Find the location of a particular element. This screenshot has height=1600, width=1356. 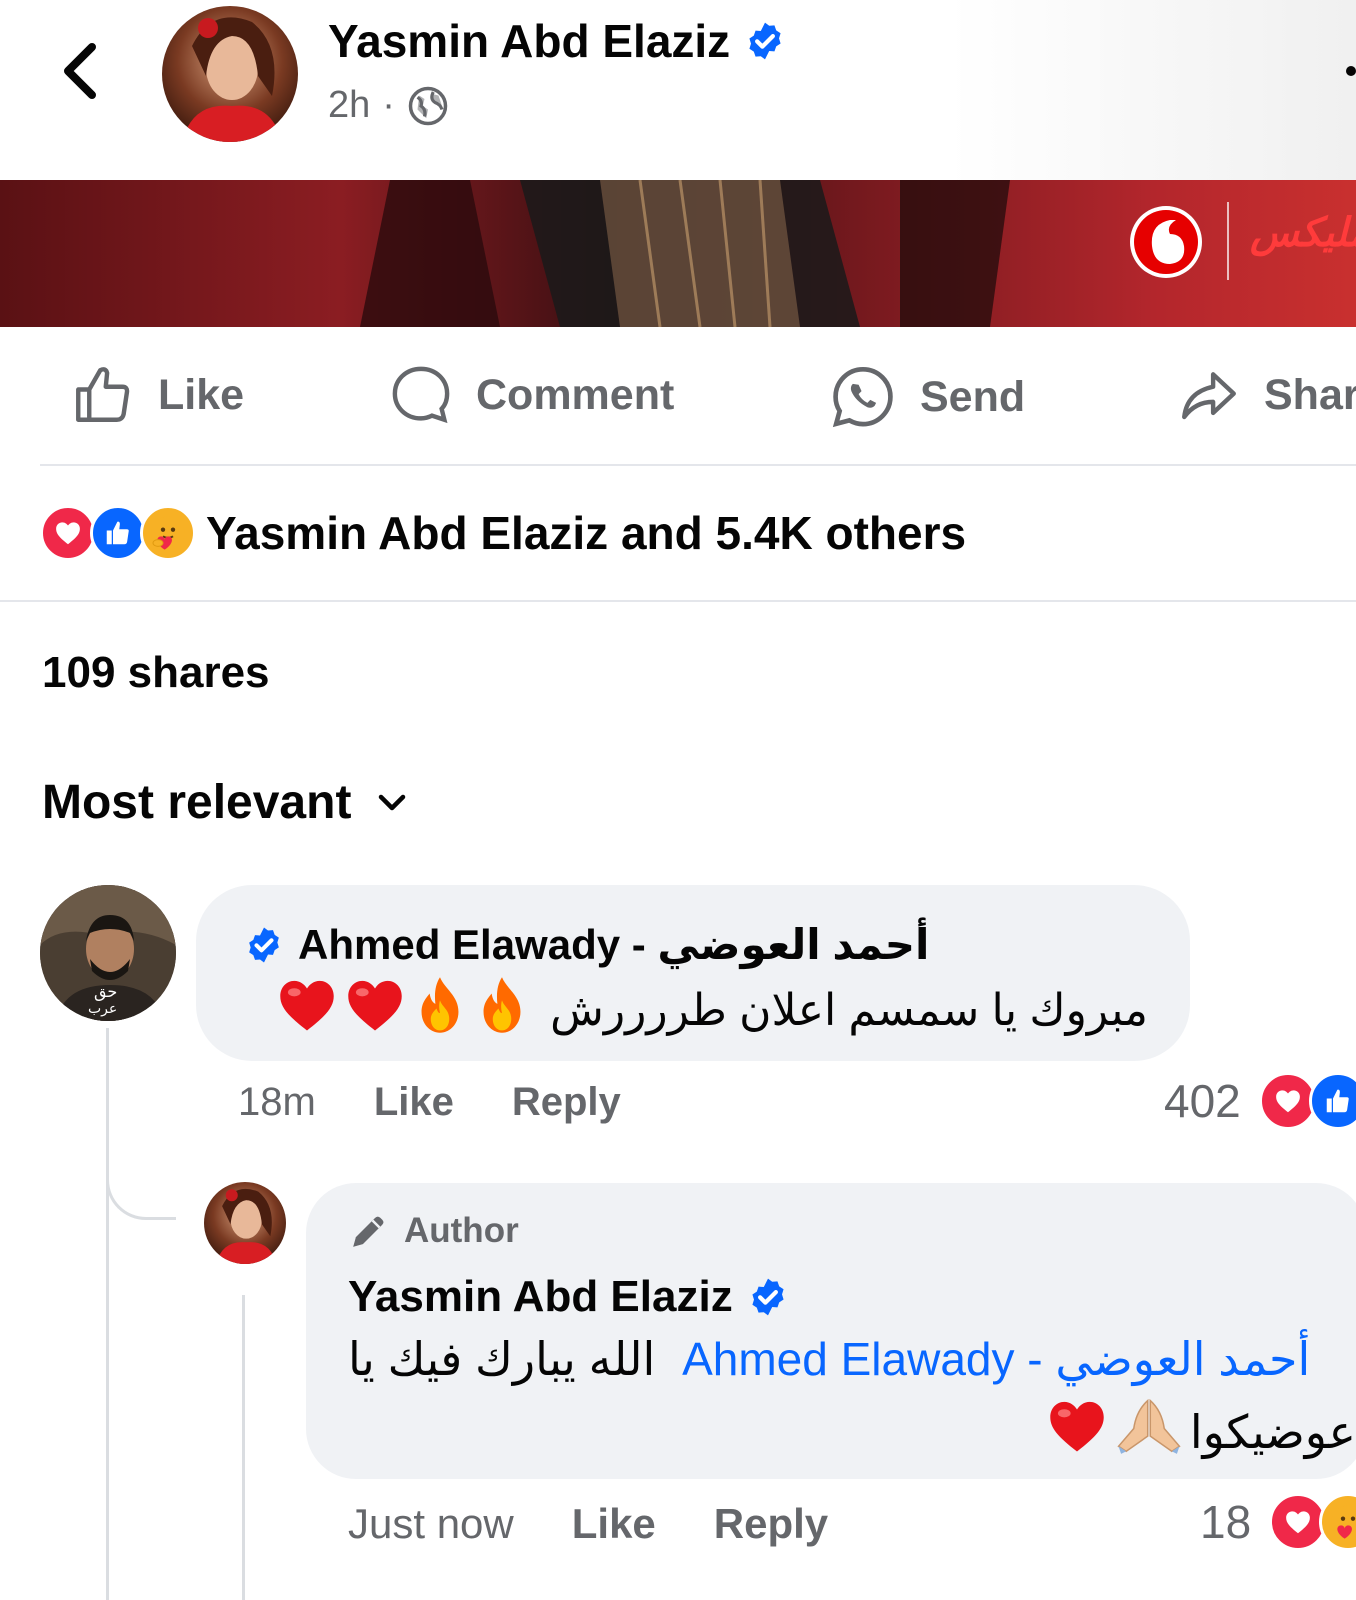

reply-reaction-number: 18 is located at coordinates (1226, 1522).